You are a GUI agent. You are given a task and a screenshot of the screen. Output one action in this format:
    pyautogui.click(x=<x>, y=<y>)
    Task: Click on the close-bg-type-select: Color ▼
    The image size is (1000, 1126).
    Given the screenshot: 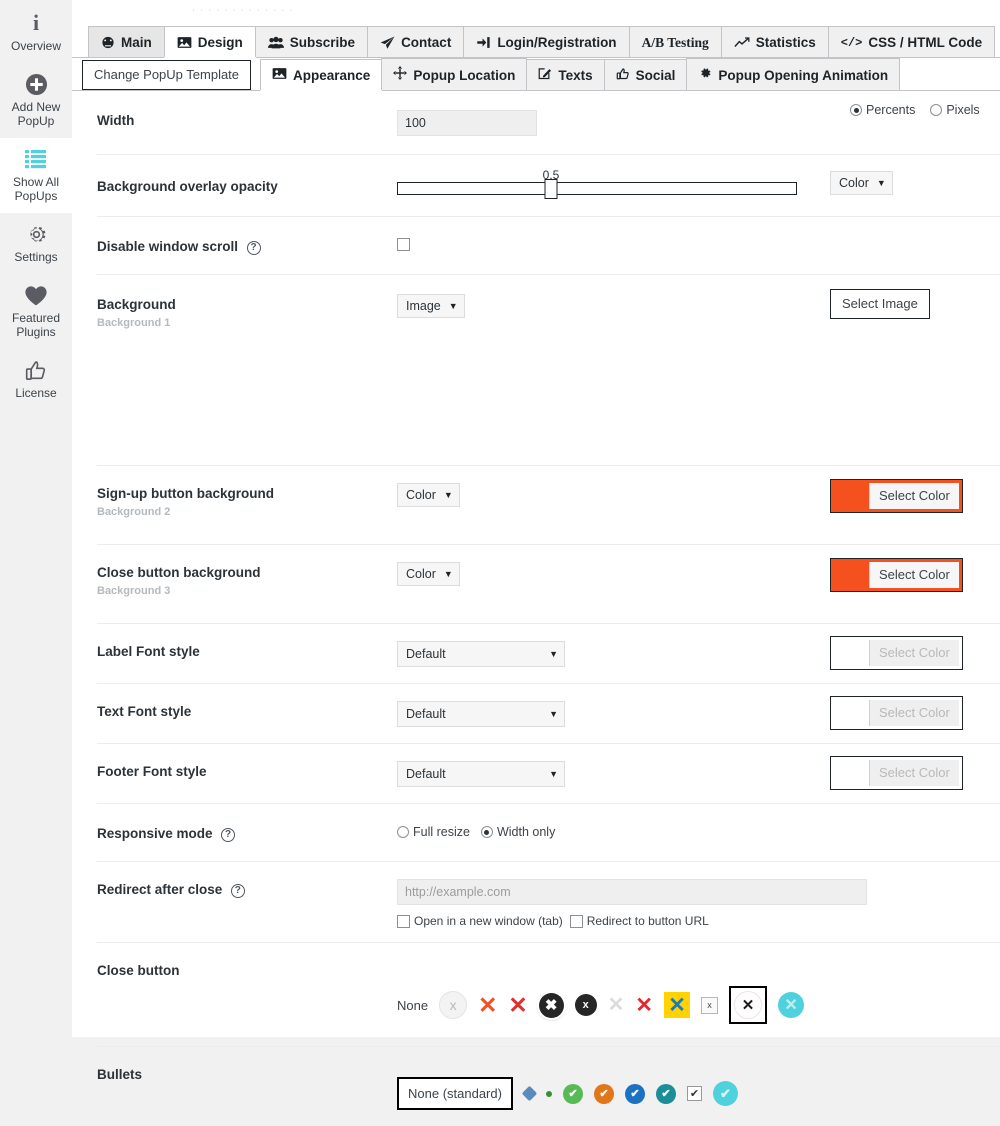 What is the action you would take?
    pyautogui.click(x=428, y=574)
    